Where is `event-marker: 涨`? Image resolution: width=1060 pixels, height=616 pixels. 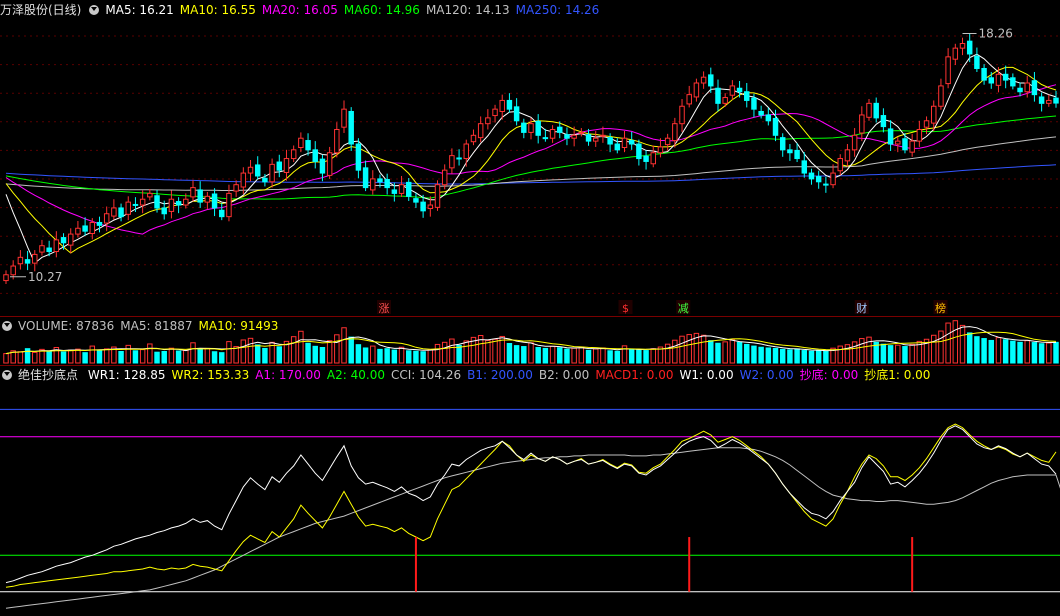
event-marker: 涨 is located at coordinates (384, 308).